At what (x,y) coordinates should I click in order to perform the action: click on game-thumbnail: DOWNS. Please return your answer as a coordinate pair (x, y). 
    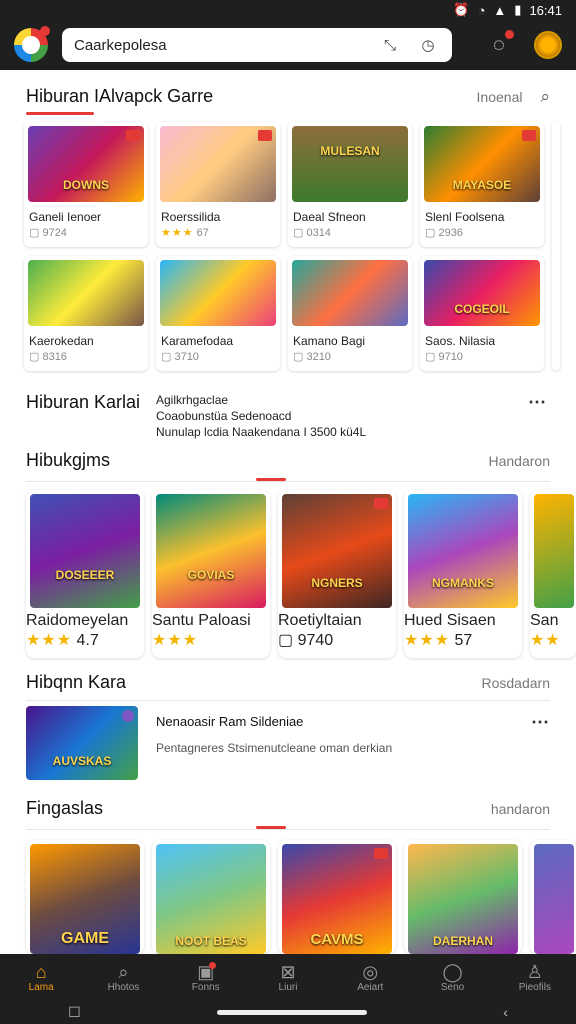
    Looking at the image, I should click on (86, 164).